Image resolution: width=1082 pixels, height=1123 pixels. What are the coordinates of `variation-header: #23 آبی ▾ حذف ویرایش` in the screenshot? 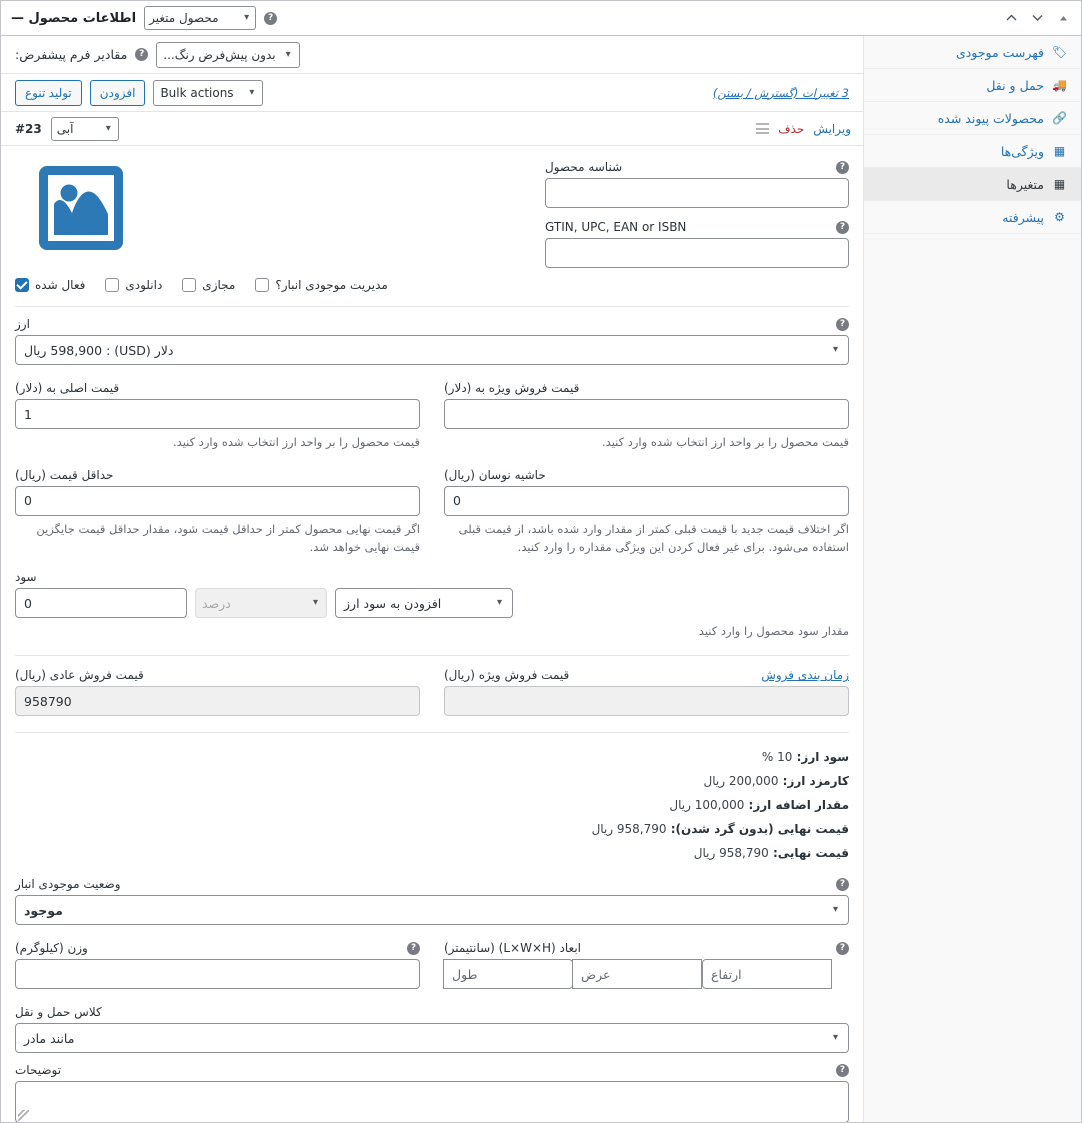 It's located at (432, 129).